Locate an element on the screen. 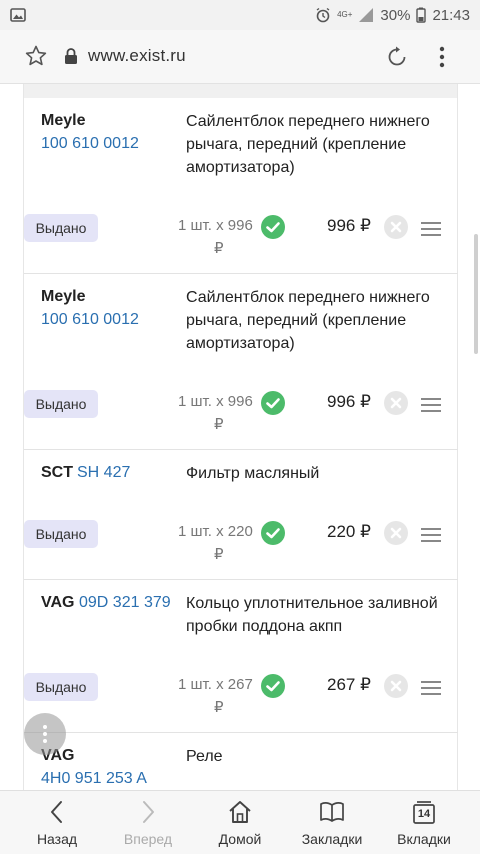  item-price: 220 ₽ is located at coordinates (349, 531).